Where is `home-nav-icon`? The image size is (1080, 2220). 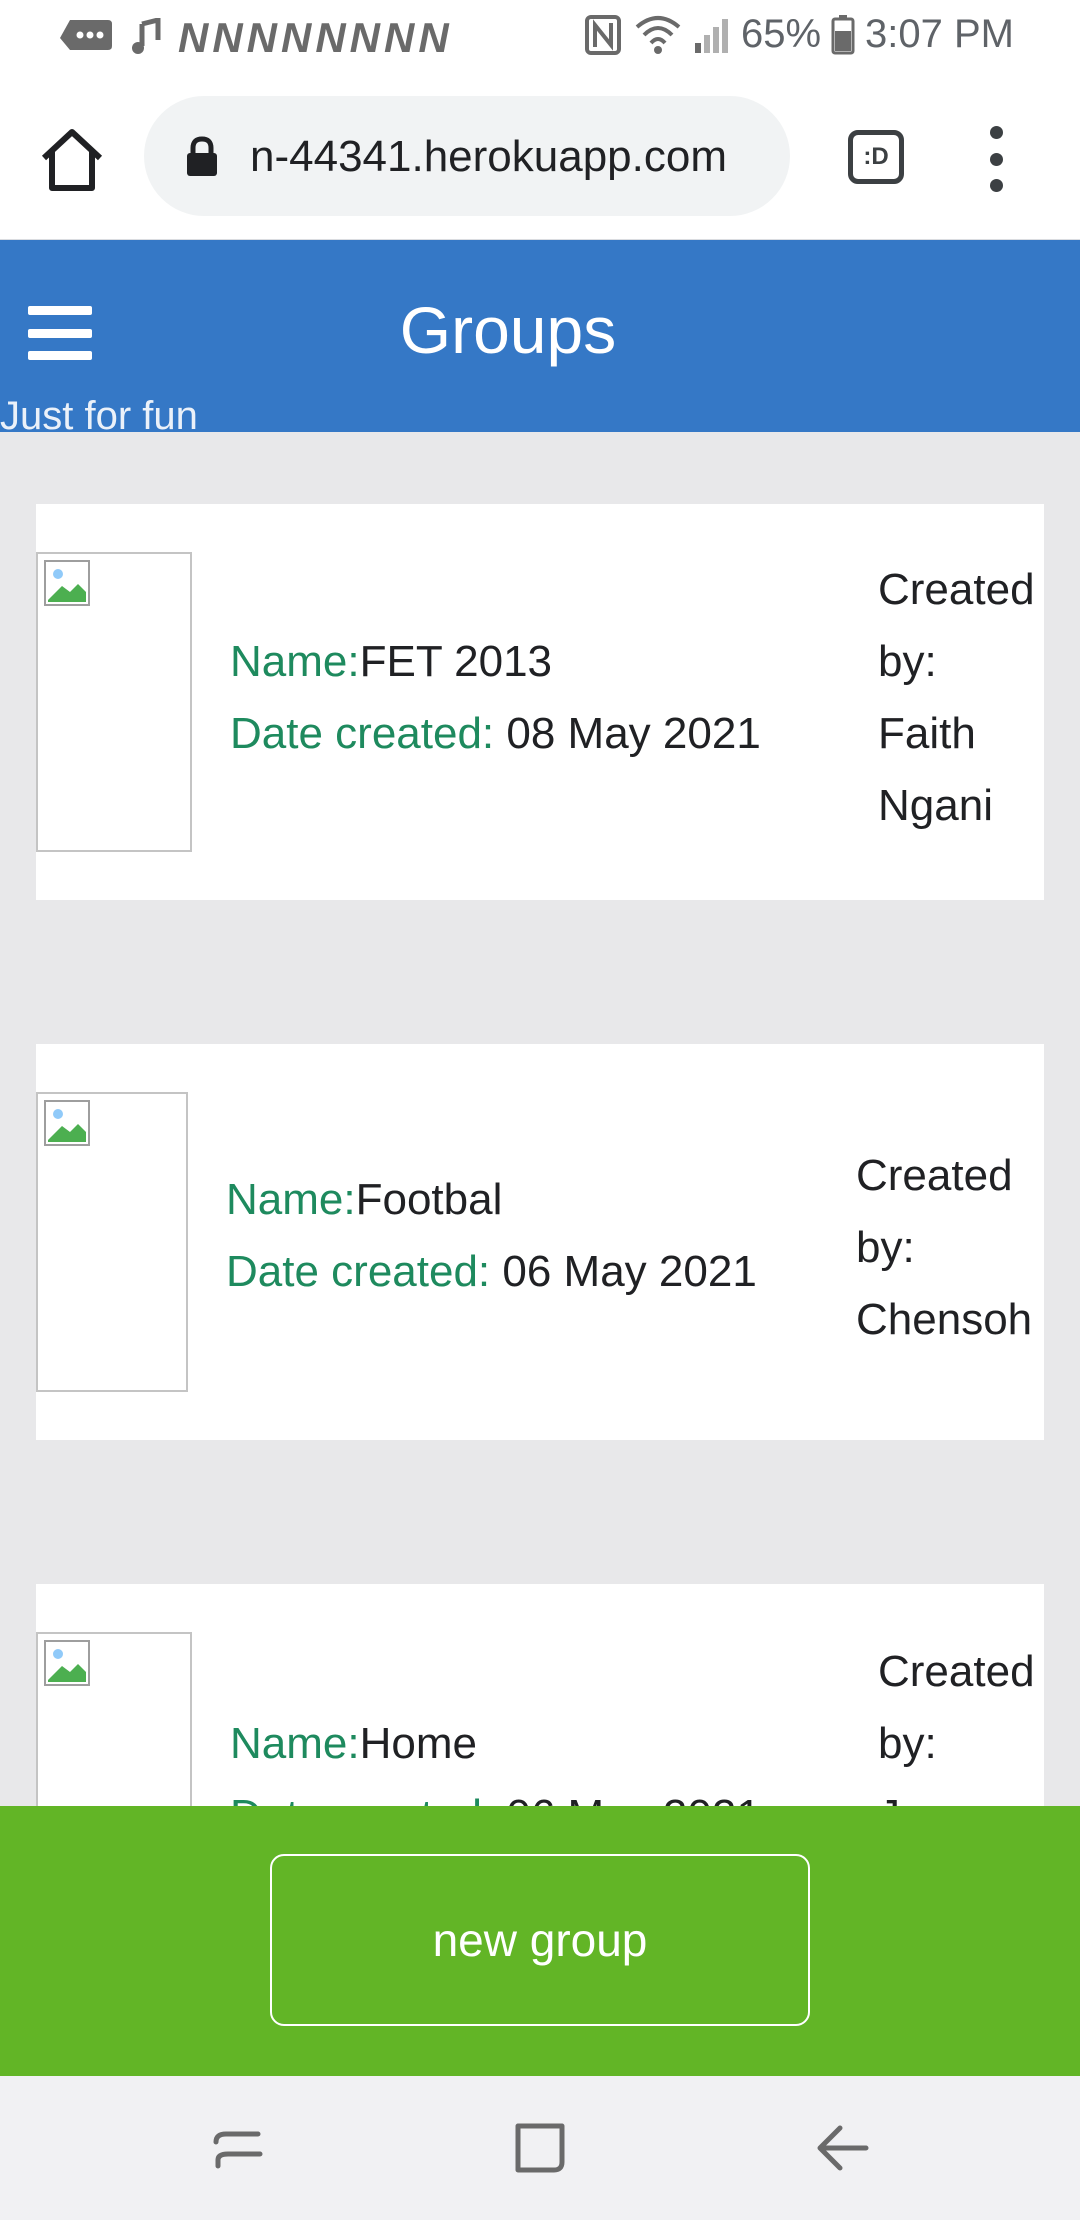
home-nav-icon is located at coordinates (540, 2148).